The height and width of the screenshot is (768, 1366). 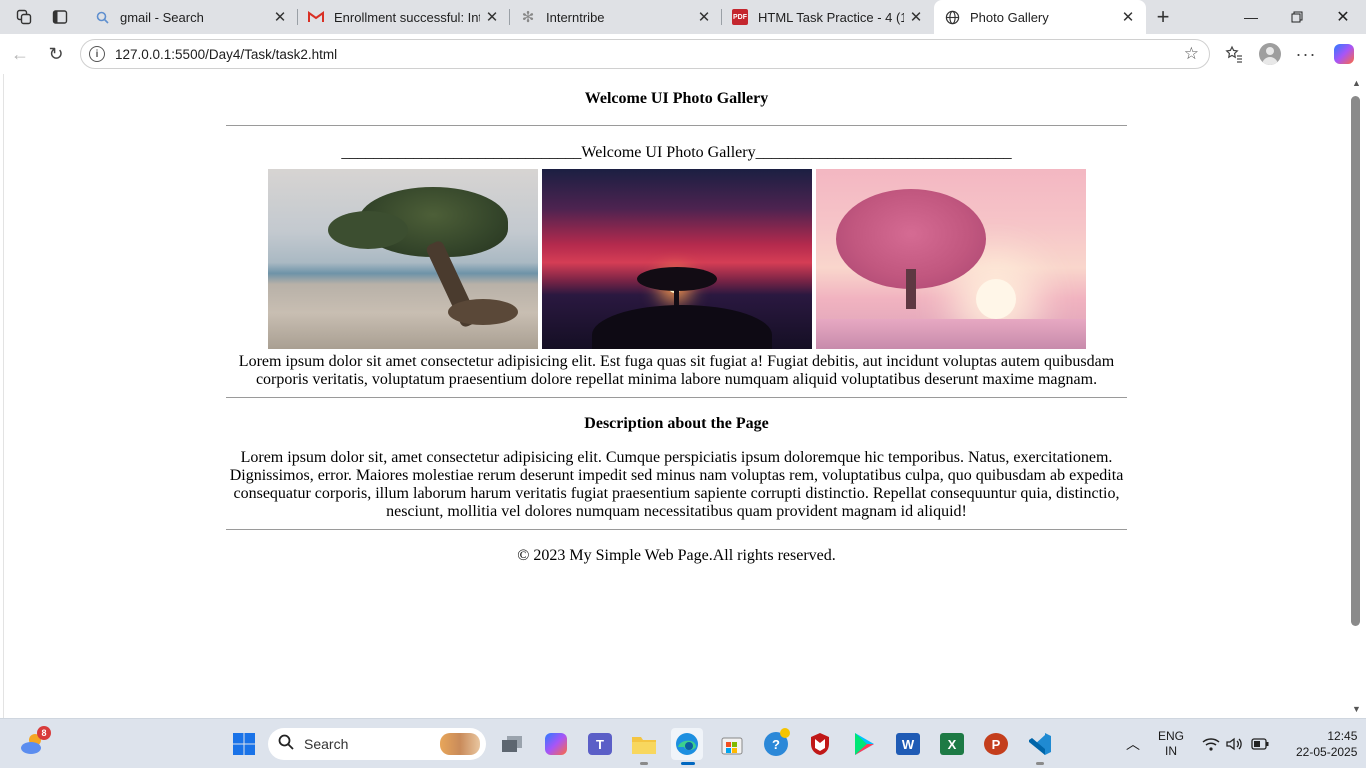 I want to click on minimize-icon: —, so click(x=1251, y=17).